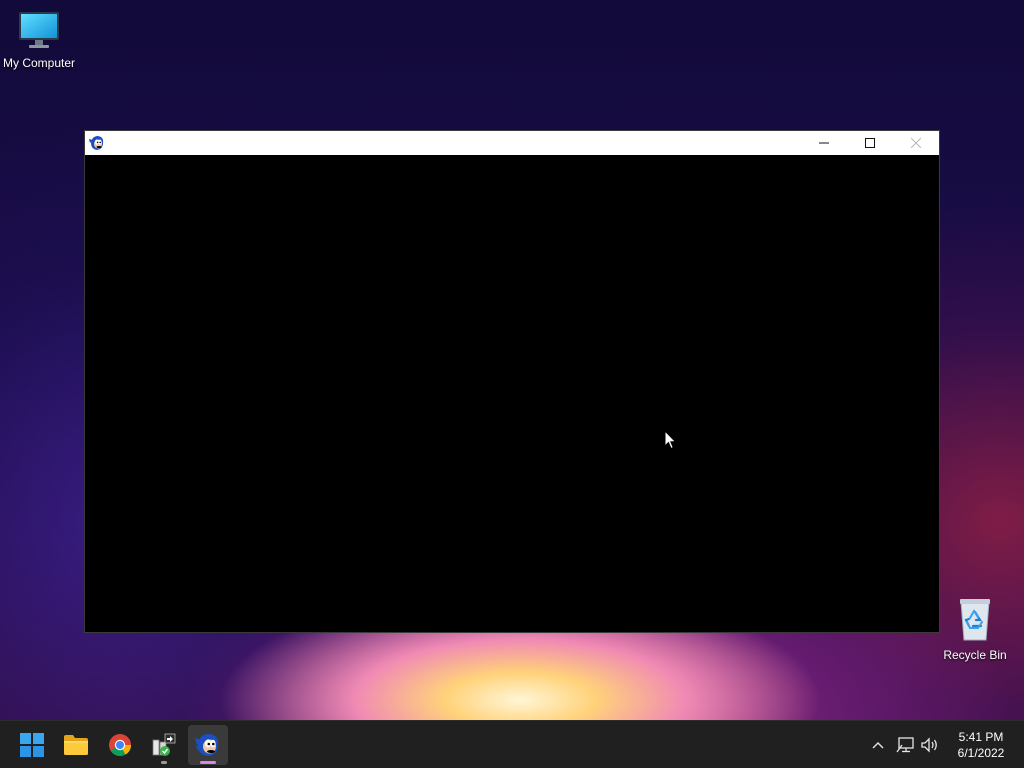  Describe the element at coordinates (930, 745) in the screenshot. I see `volume-icon` at that location.